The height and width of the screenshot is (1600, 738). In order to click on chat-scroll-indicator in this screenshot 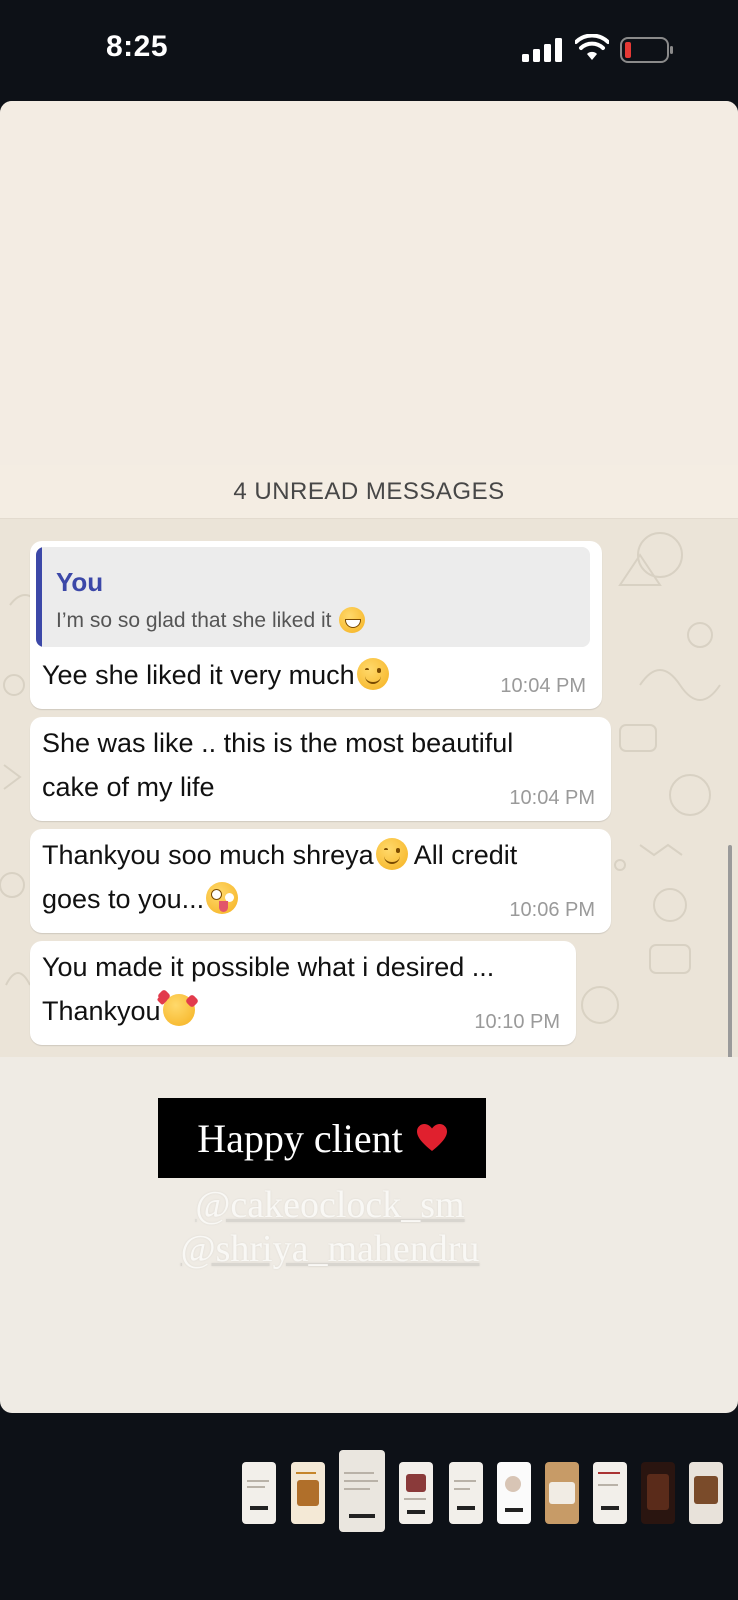, I will do `click(730, 951)`.